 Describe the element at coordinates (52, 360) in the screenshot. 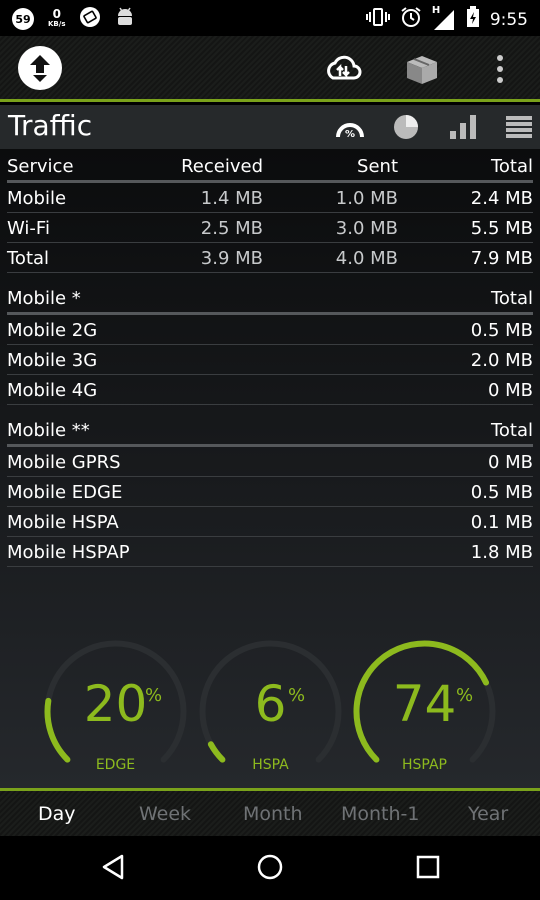

I see `connection-name: Mobile 3G` at that location.